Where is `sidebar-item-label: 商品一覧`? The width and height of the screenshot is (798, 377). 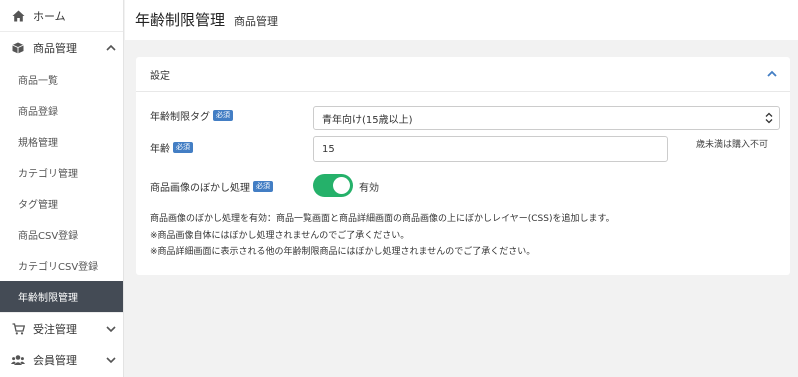 sidebar-item-label: 商品一覧 is located at coordinates (38, 81).